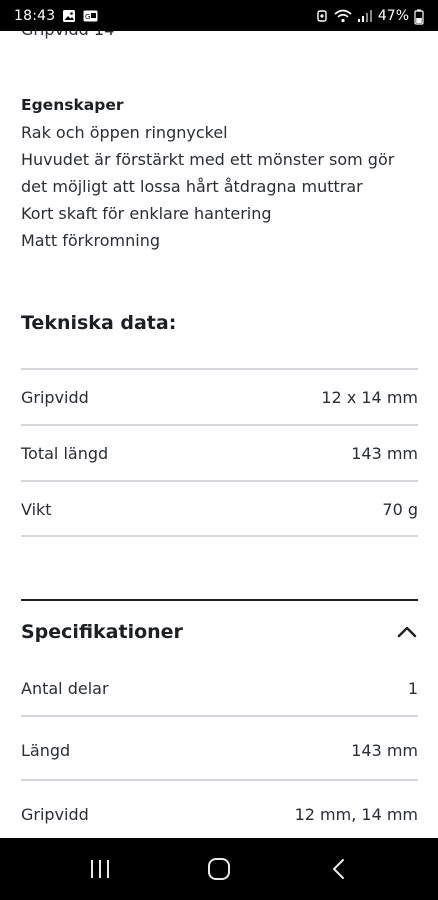 Image resolution: width=438 pixels, height=900 pixels. What do you see at coordinates (219, 509) in the screenshot?
I see `tech-row: Vikt 70 g` at bounding box center [219, 509].